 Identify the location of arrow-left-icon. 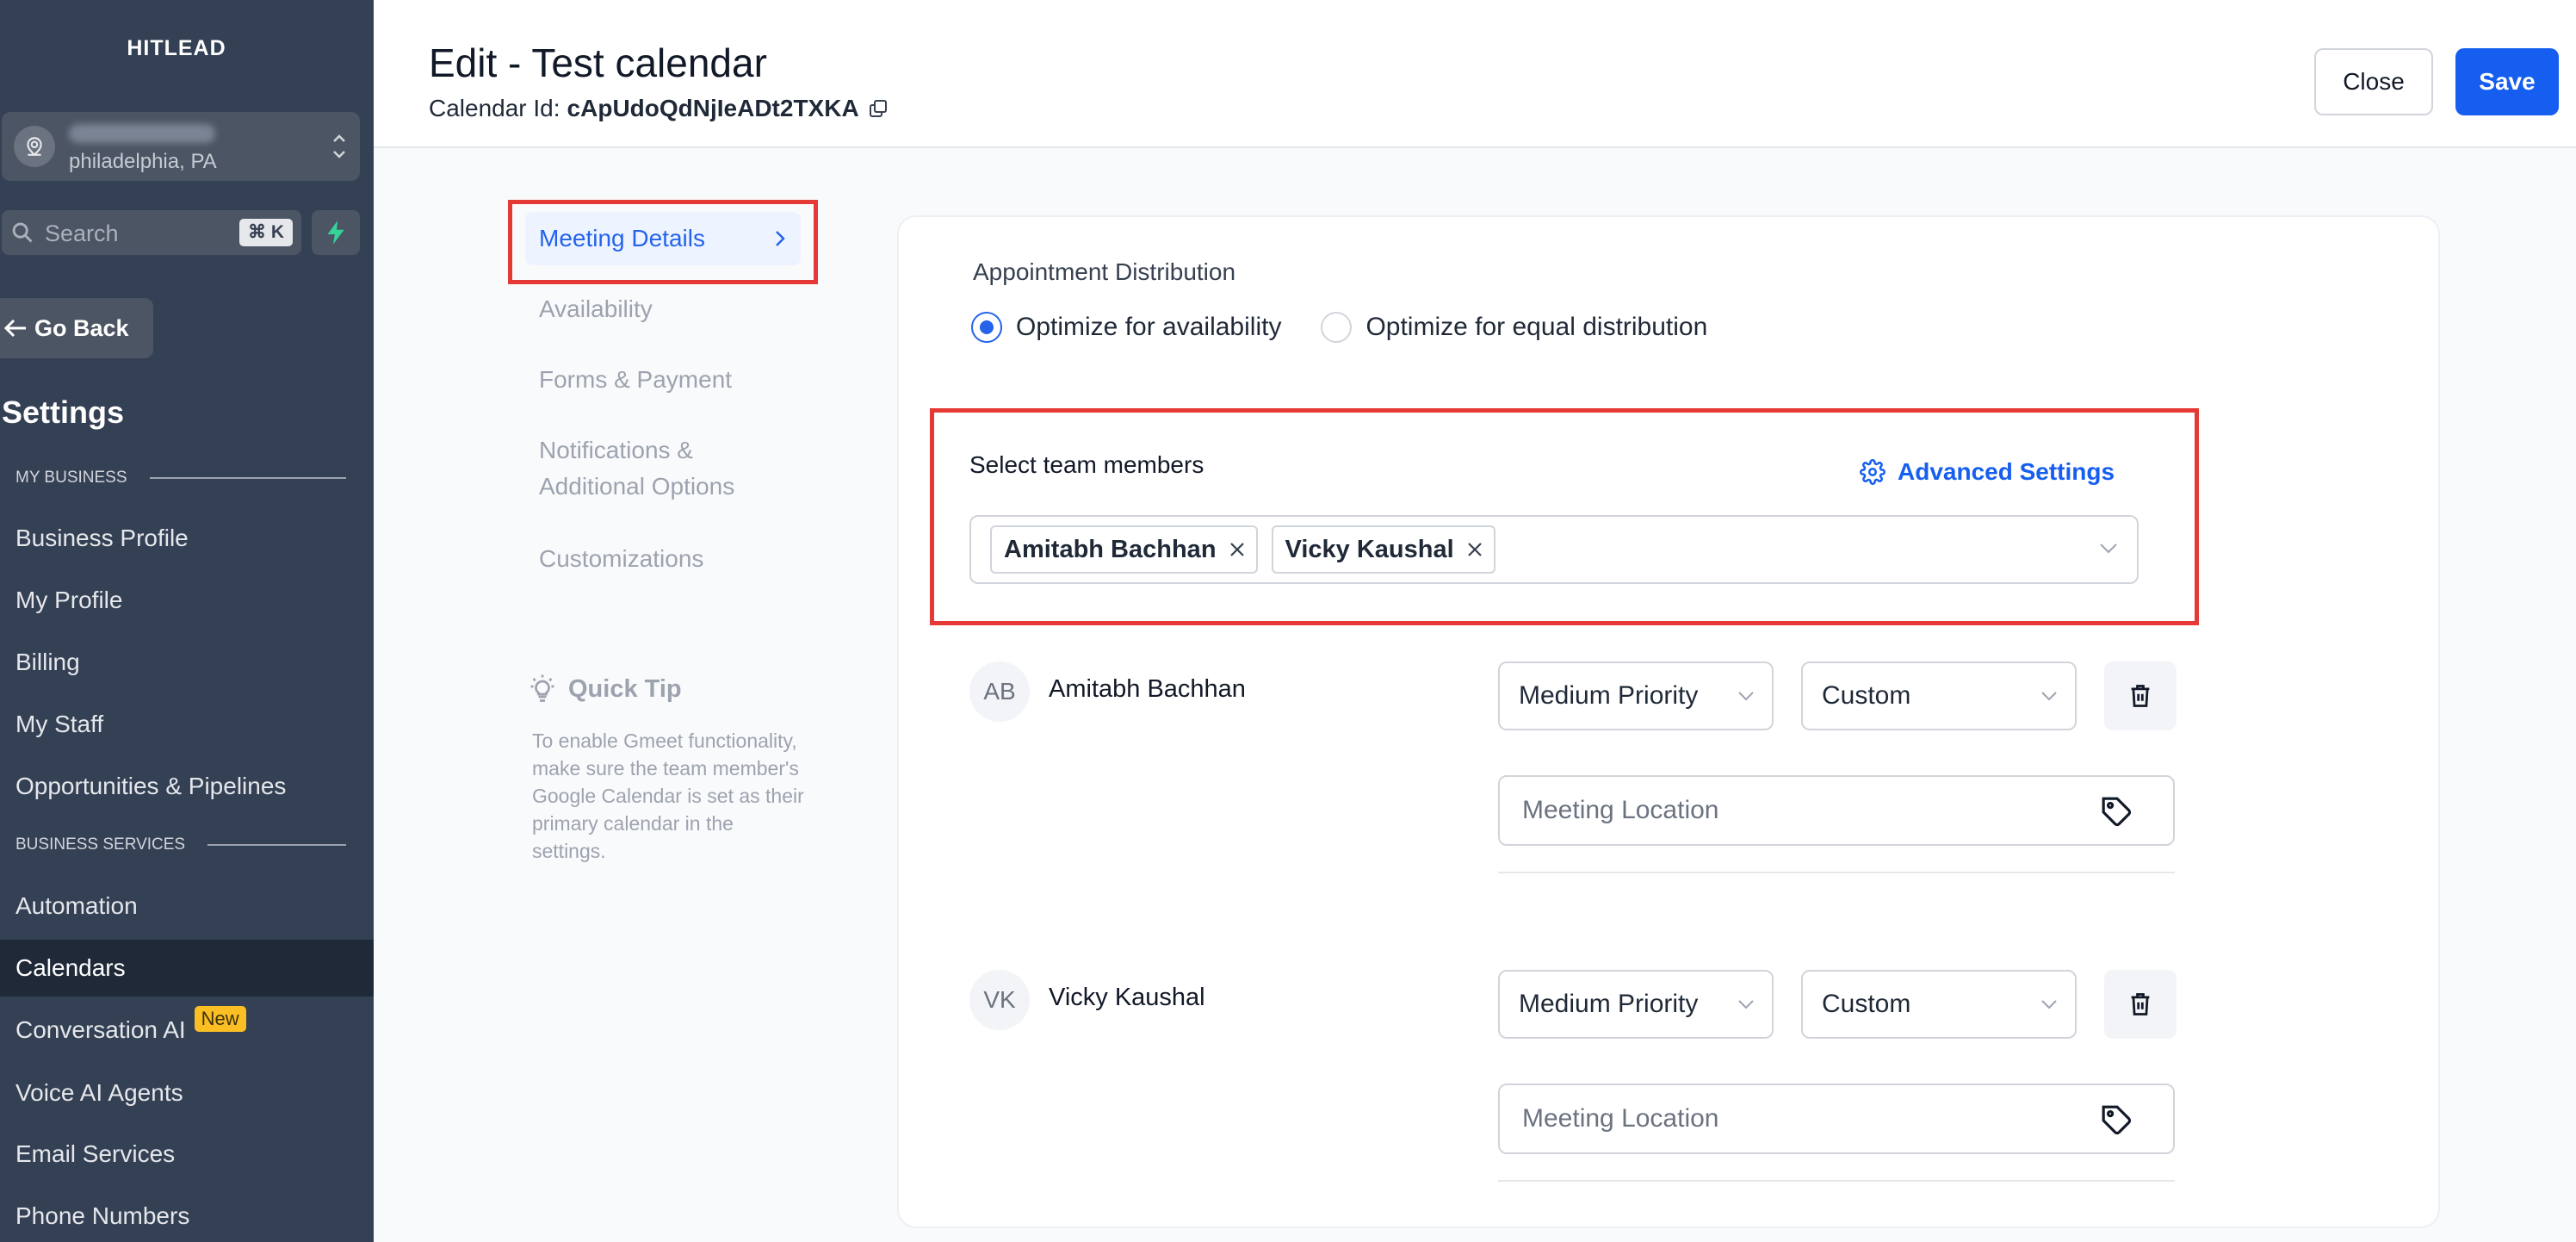
(14, 328).